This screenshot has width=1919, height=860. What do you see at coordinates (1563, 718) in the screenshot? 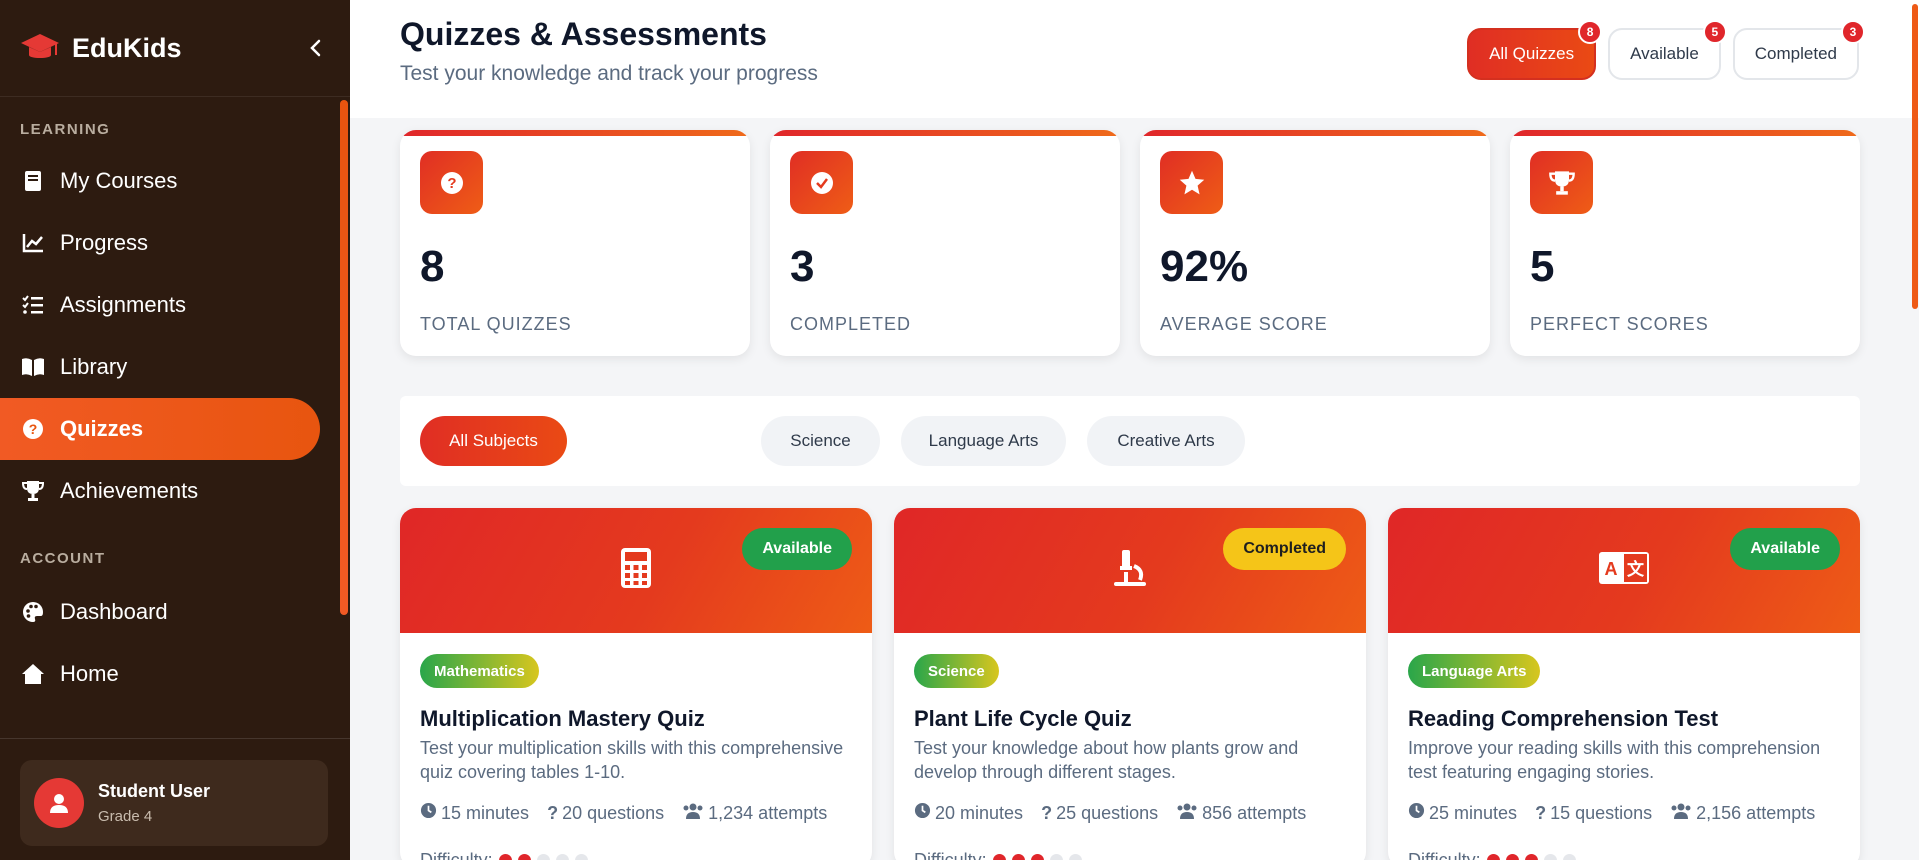
I see `quiz-title: Reading Comprehension Test` at bounding box center [1563, 718].